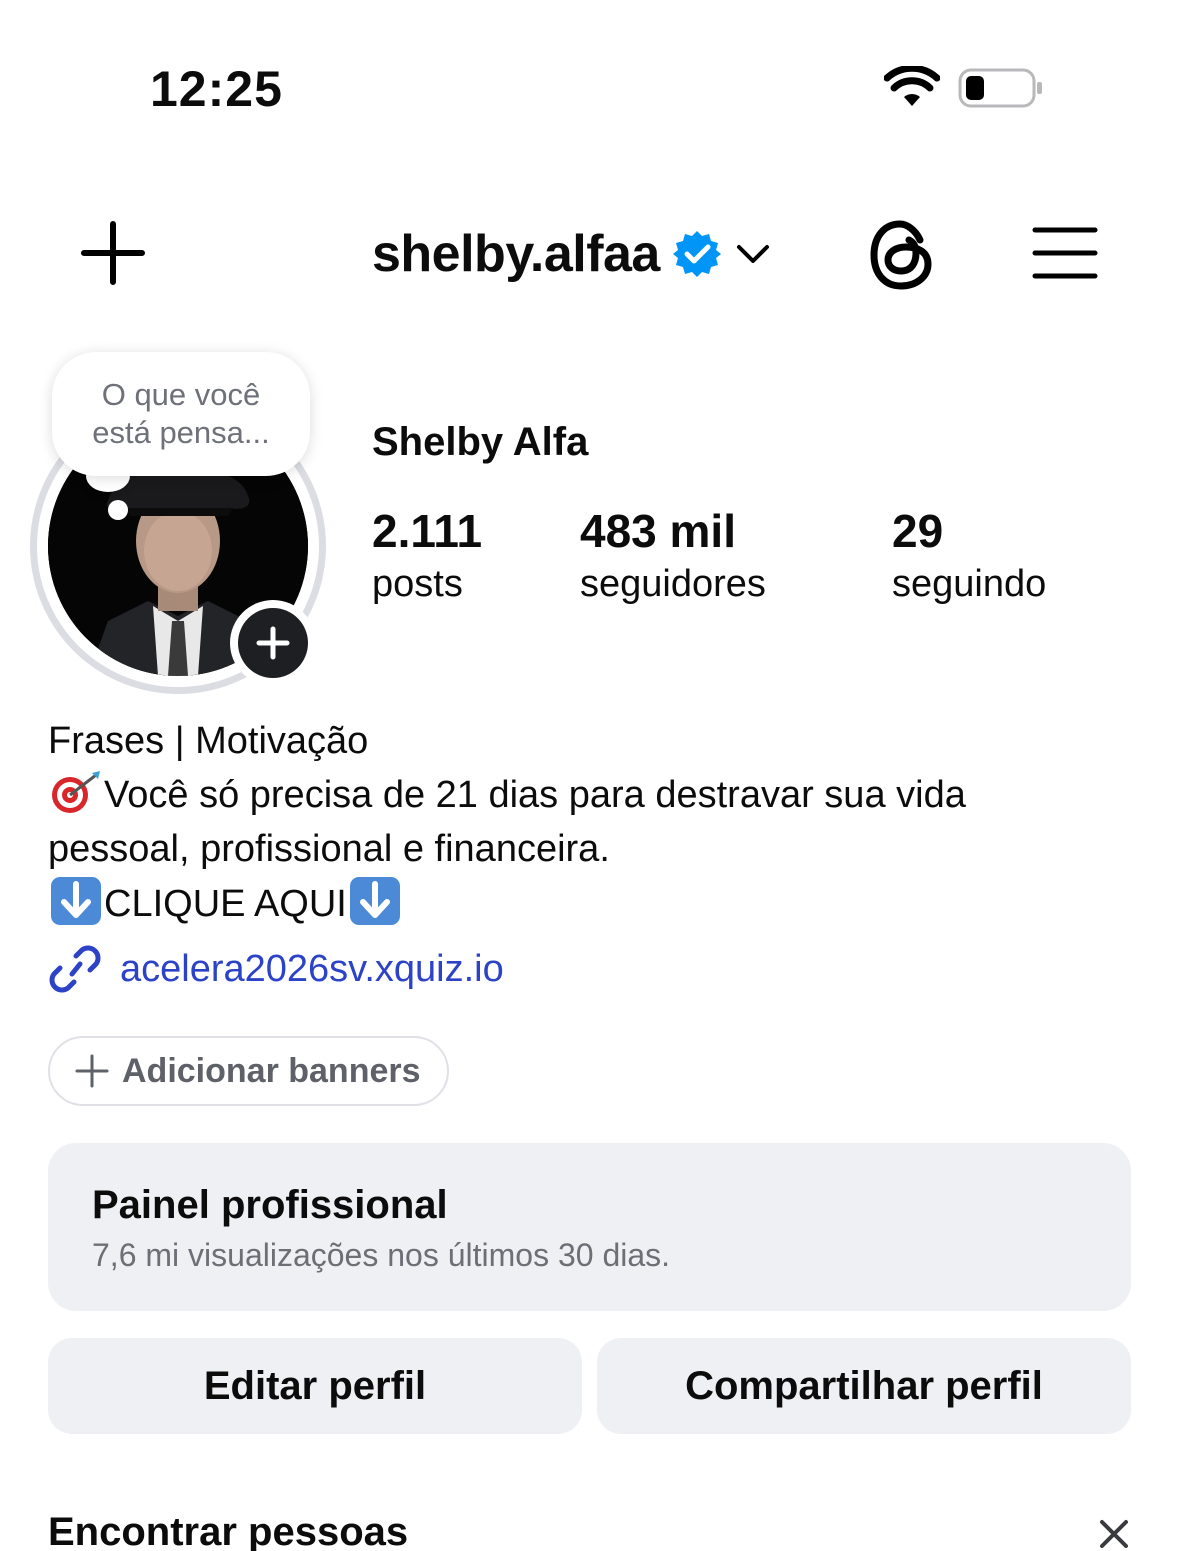  What do you see at coordinates (427, 531) in the screenshot?
I see `stat-posts-value: 2.111` at bounding box center [427, 531].